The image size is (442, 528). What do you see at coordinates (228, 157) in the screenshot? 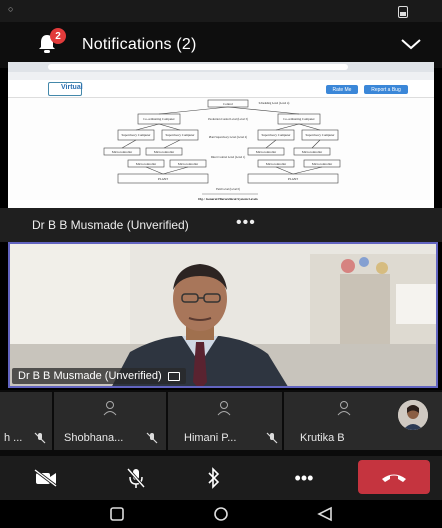
I see `diagram-direct-control: Direct Control Level (Level 1)` at bounding box center [228, 157].